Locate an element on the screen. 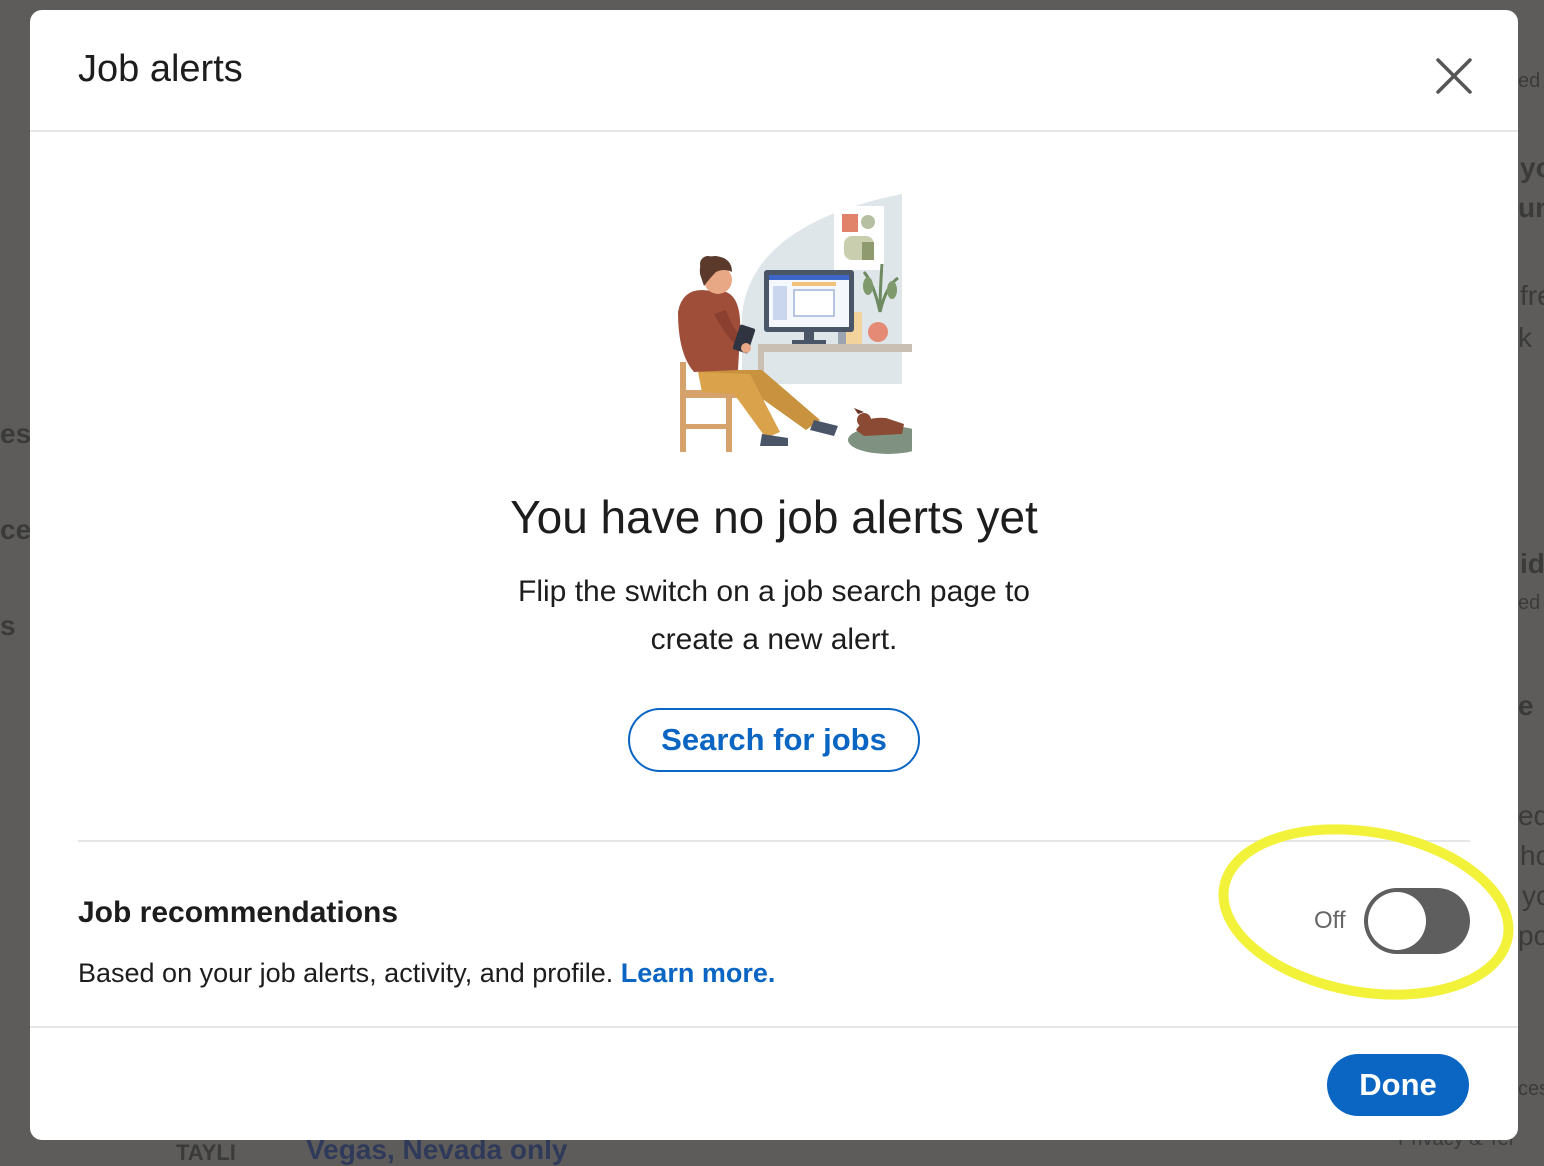 The height and width of the screenshot is (1166, 1544). toggle-knob is located at coordinates (1397, 921).